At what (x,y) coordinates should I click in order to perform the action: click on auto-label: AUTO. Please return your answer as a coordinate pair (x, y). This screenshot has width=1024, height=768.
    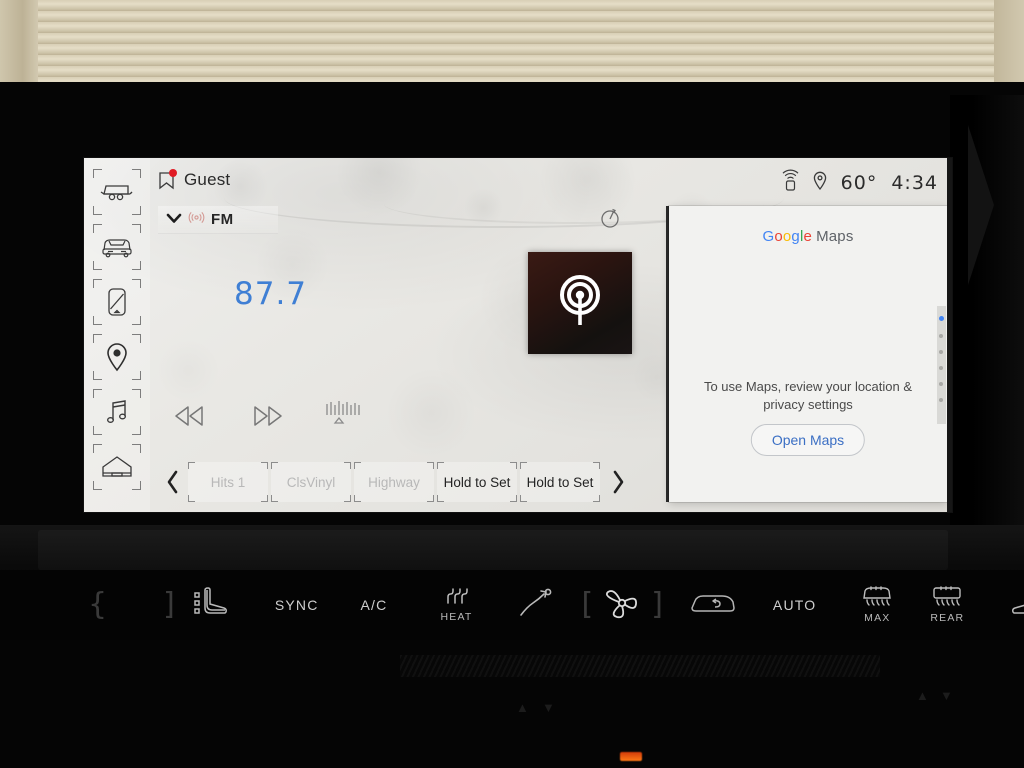
    Looking at the image, I should click on (794, 605).